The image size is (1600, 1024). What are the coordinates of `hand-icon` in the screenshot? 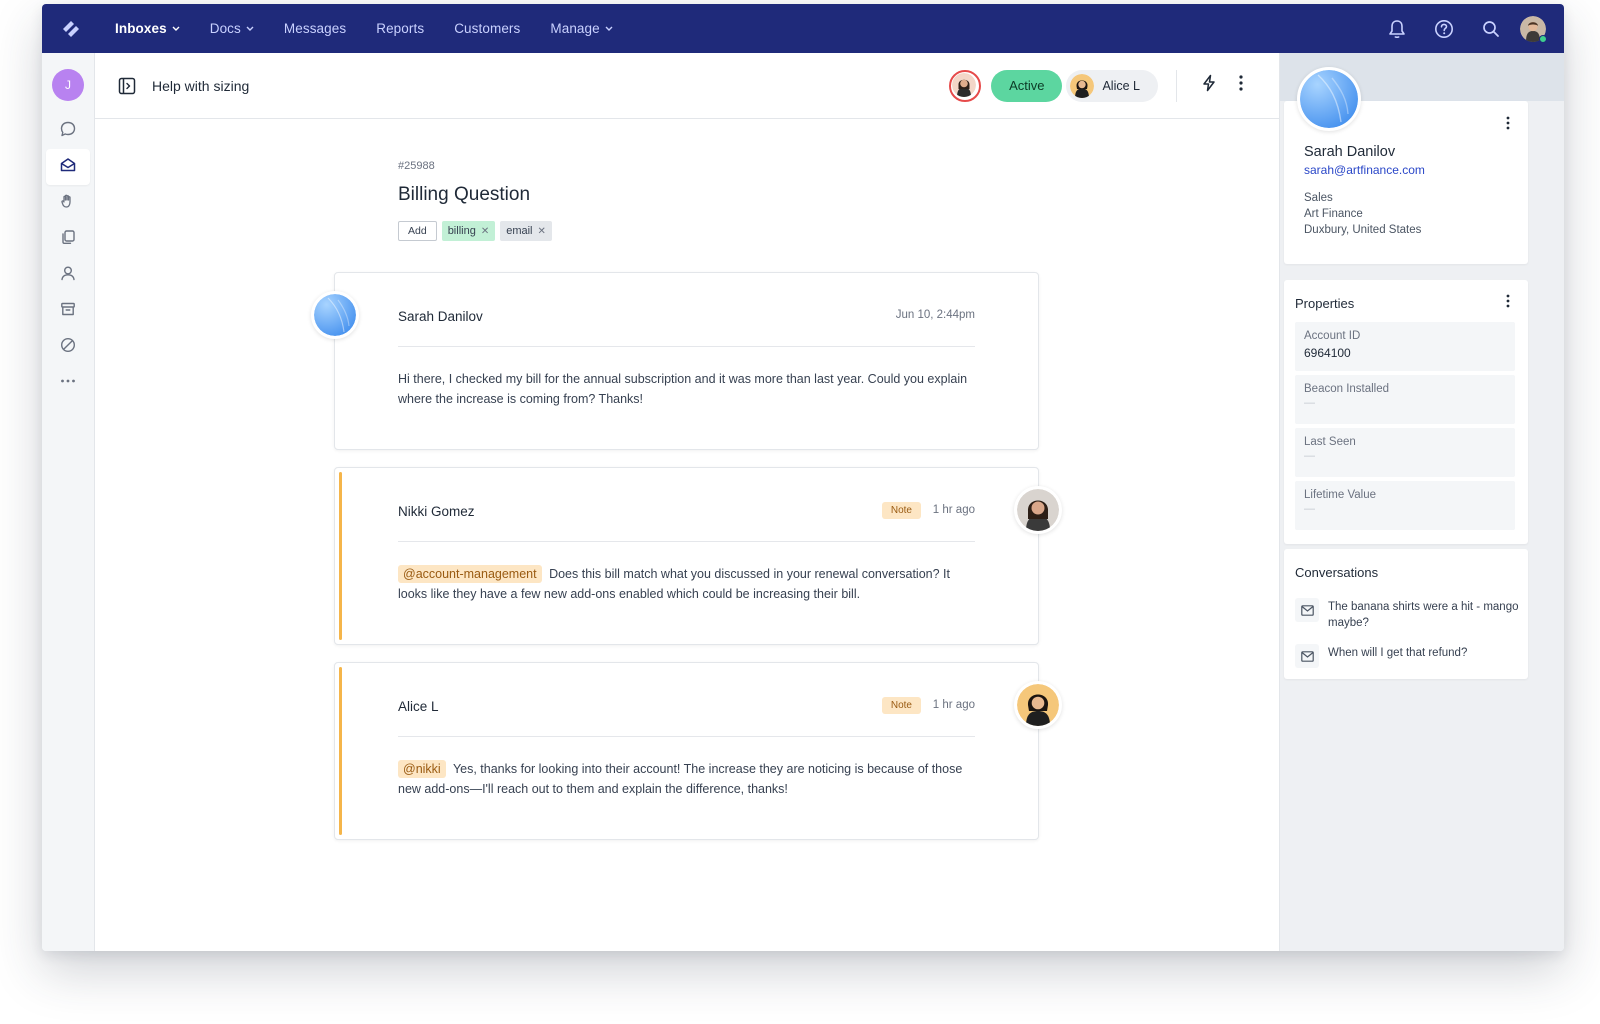 It's located at (68, 203).